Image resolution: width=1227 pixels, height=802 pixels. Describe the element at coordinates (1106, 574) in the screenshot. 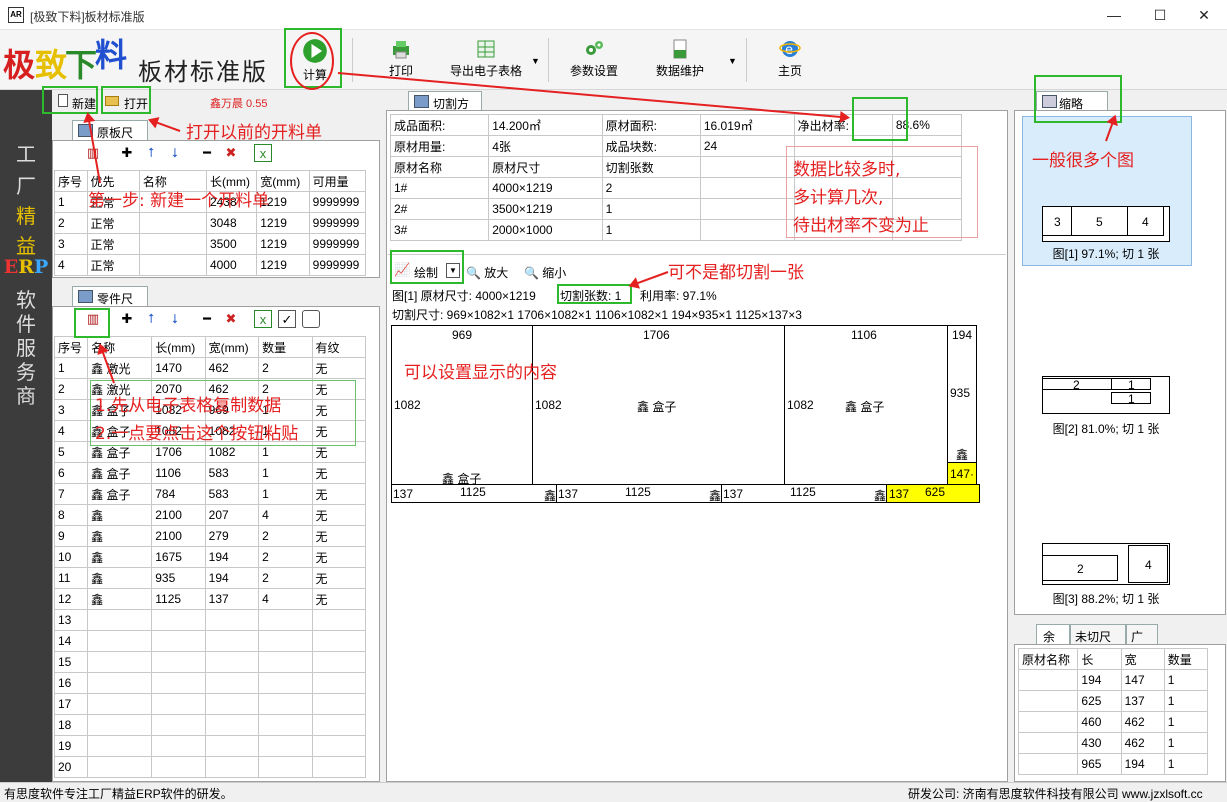

I see `thumbnail-3: 2 4 图[3] 88.2%; 切 1 张` at that location.